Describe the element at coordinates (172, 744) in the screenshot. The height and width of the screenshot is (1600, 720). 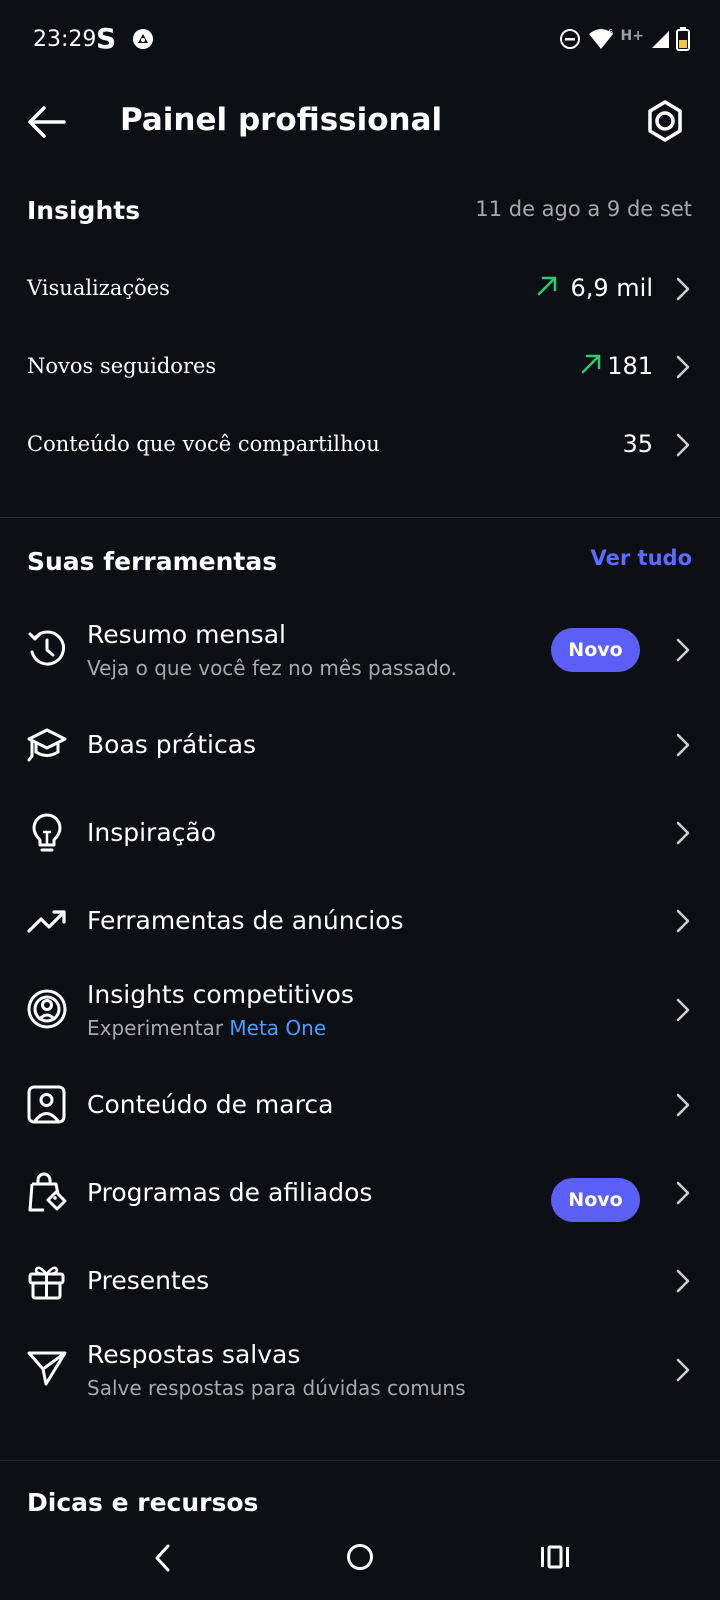
I see `tool-label: Boas práticas` at that location.